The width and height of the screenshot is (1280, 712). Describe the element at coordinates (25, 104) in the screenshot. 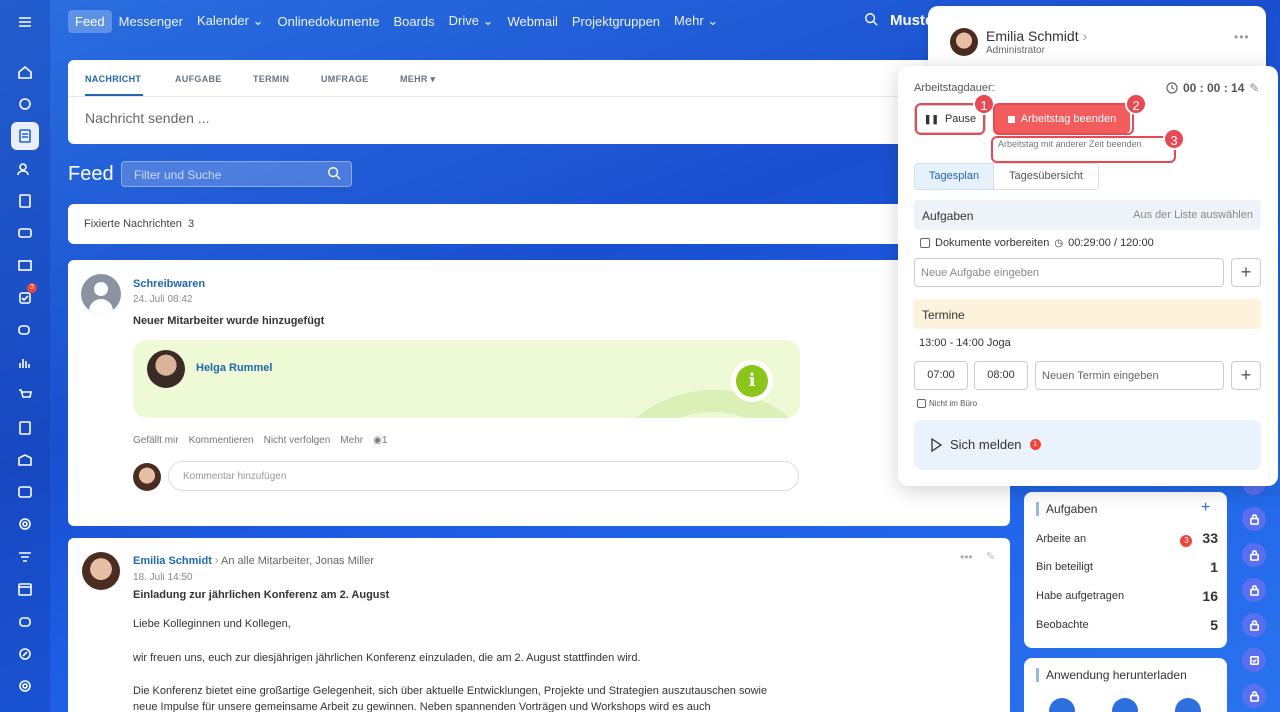

I see `automation-icon` at that location.